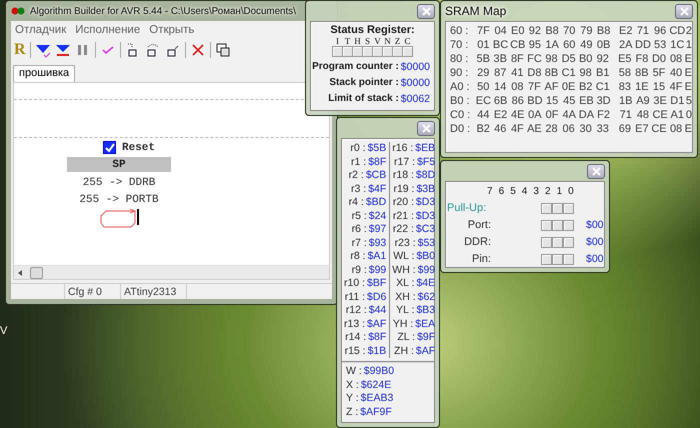 The image size is (700, 428). What do you see at coordinates (356, 203) in the screenshot?
I see `register-name: r4 :` at bounding box center [356, 203].